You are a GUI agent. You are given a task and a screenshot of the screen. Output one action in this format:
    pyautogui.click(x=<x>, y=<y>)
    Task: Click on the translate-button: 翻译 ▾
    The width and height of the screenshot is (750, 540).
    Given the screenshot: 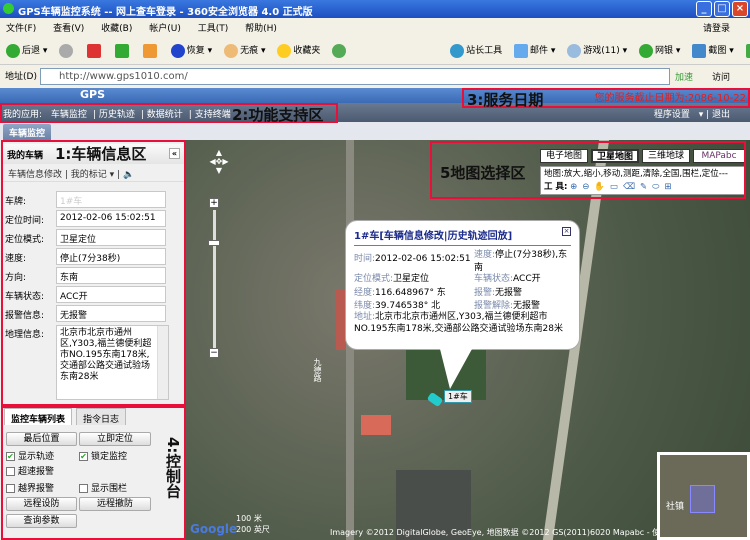 What is the action you would take?
    pyautogui.click(x=747, y=50)
    